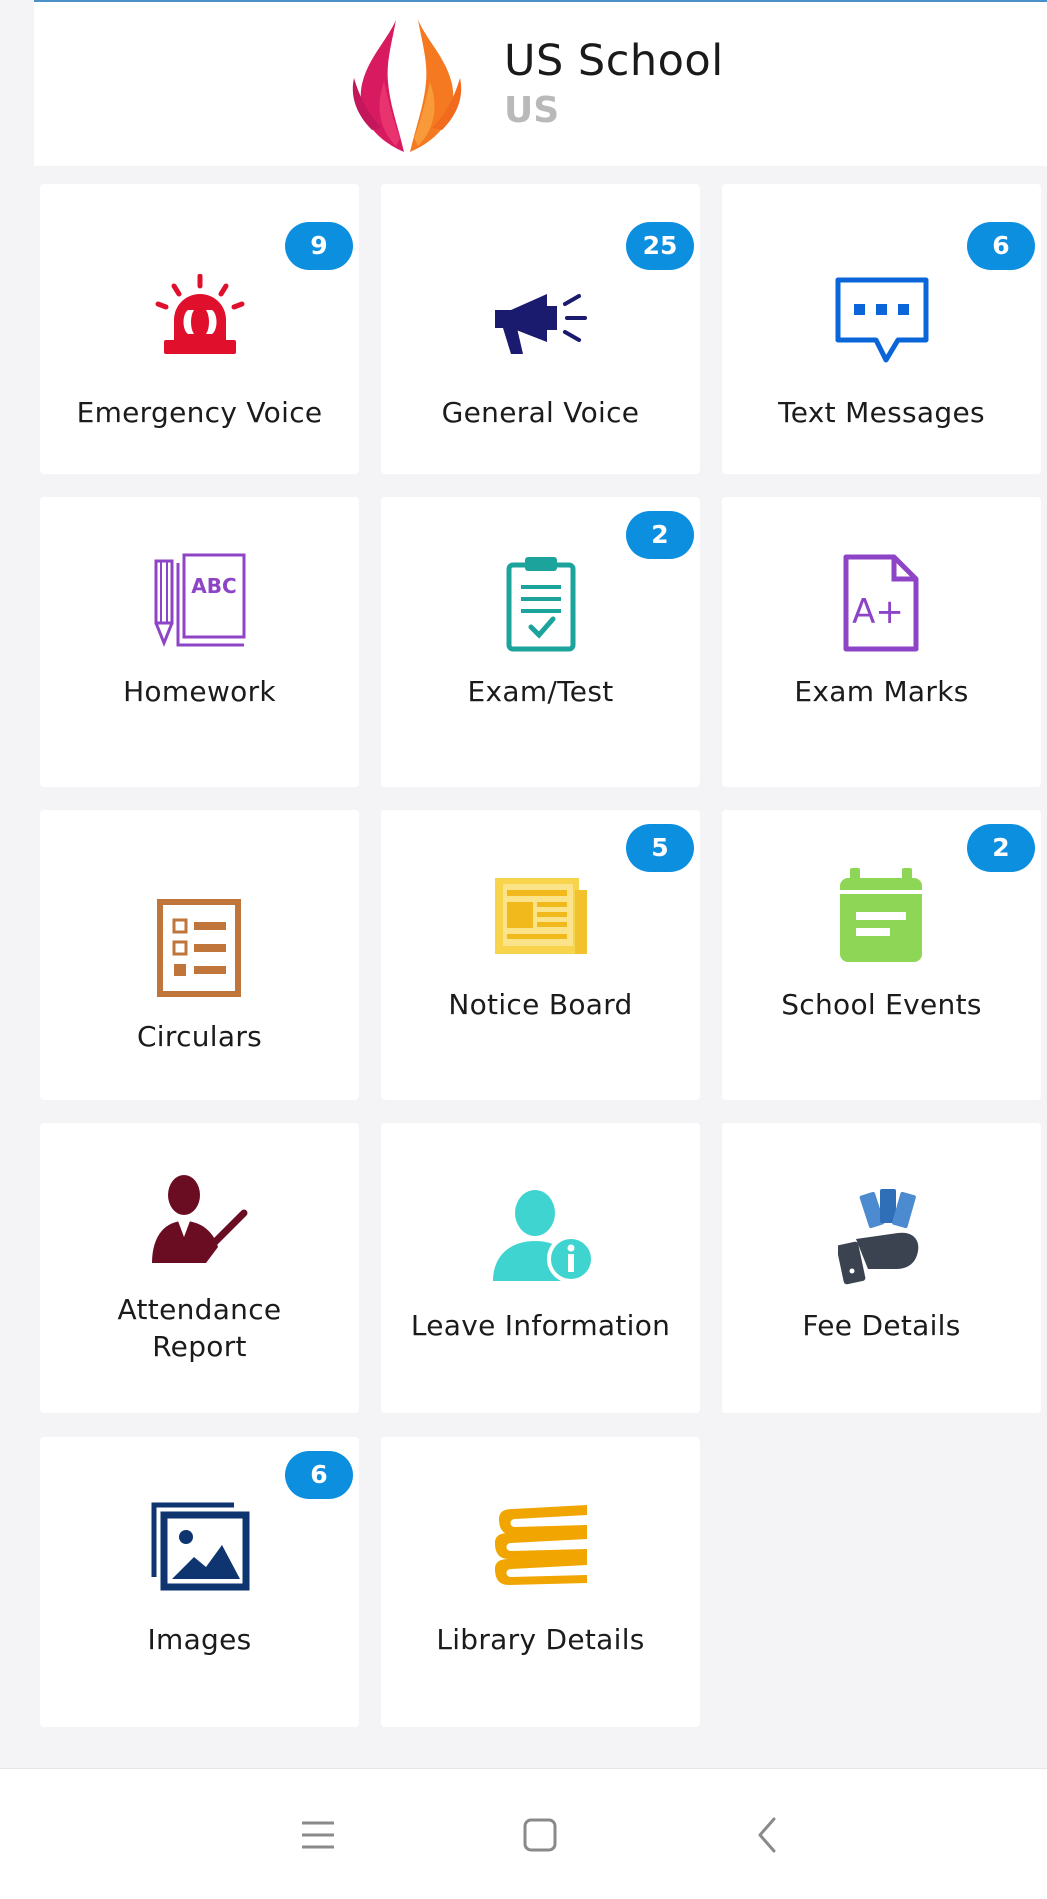  What do you see at coordinates (199, 1328) in the screenshot?
I see `tile-label: Attendance Report` at bounding box center [199, 1328].